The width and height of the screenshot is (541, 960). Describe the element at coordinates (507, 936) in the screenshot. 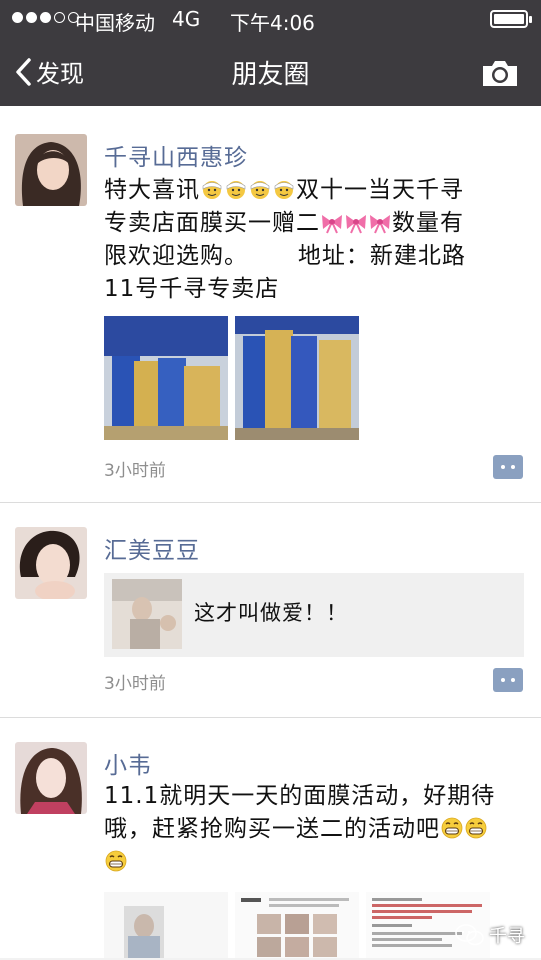

I see `watermark-text: 千寻` at that location.